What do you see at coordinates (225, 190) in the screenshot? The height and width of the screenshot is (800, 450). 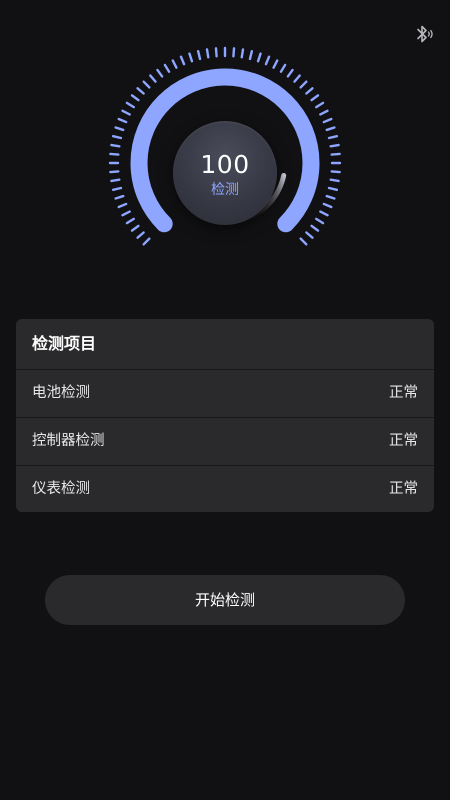 I see `gauge-score-label: 检测` at bounding box center [225, 190].